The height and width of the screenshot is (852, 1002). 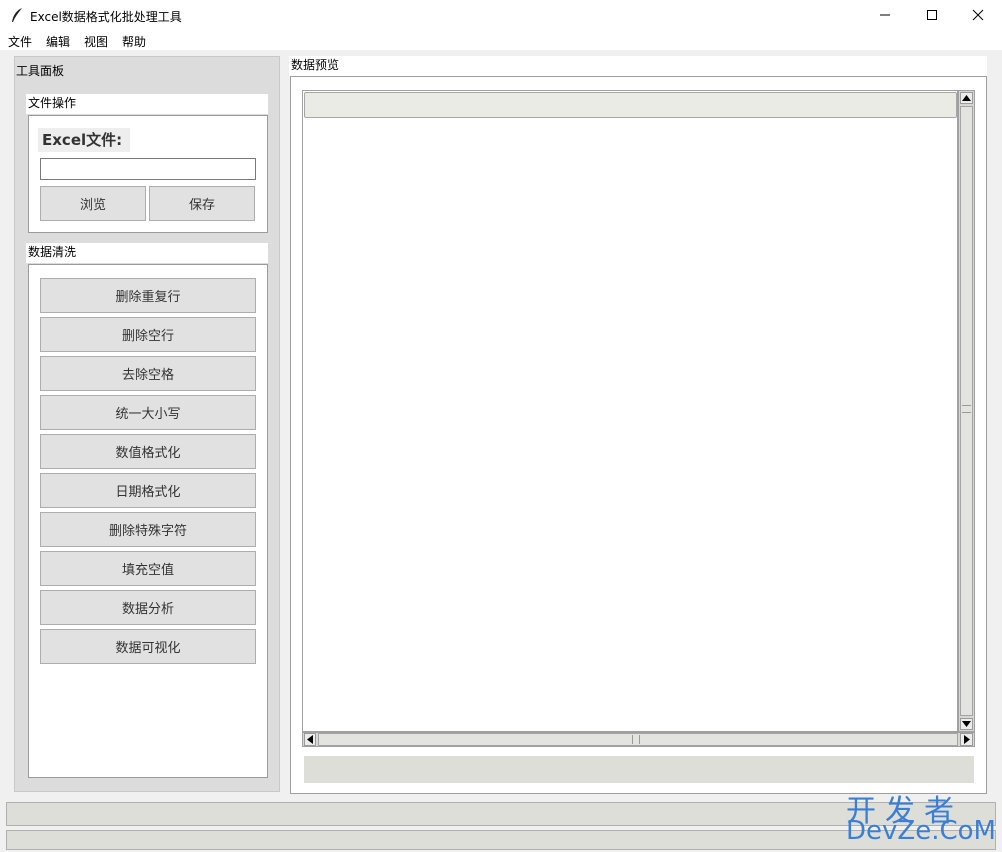 I want to click on maximize-button, so click(x=932, y=15).